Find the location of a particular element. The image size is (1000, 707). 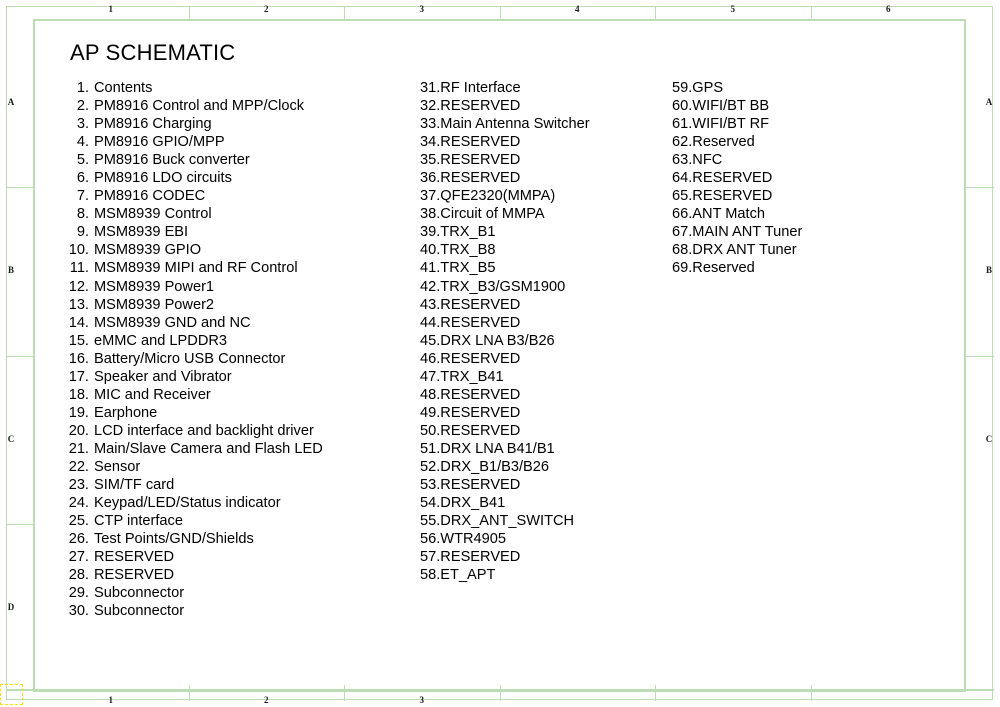

contents-item-number: 55. is located at coordinates (430, 521).